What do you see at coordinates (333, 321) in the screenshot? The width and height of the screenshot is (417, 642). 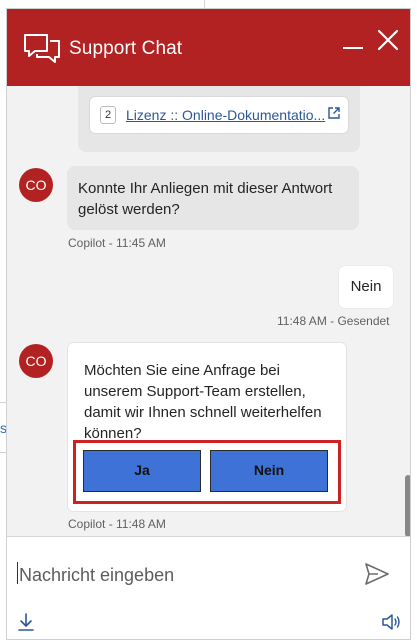 I see `message-meta: 11:48 AM - Gesendet` at bounding box center [333, 321].